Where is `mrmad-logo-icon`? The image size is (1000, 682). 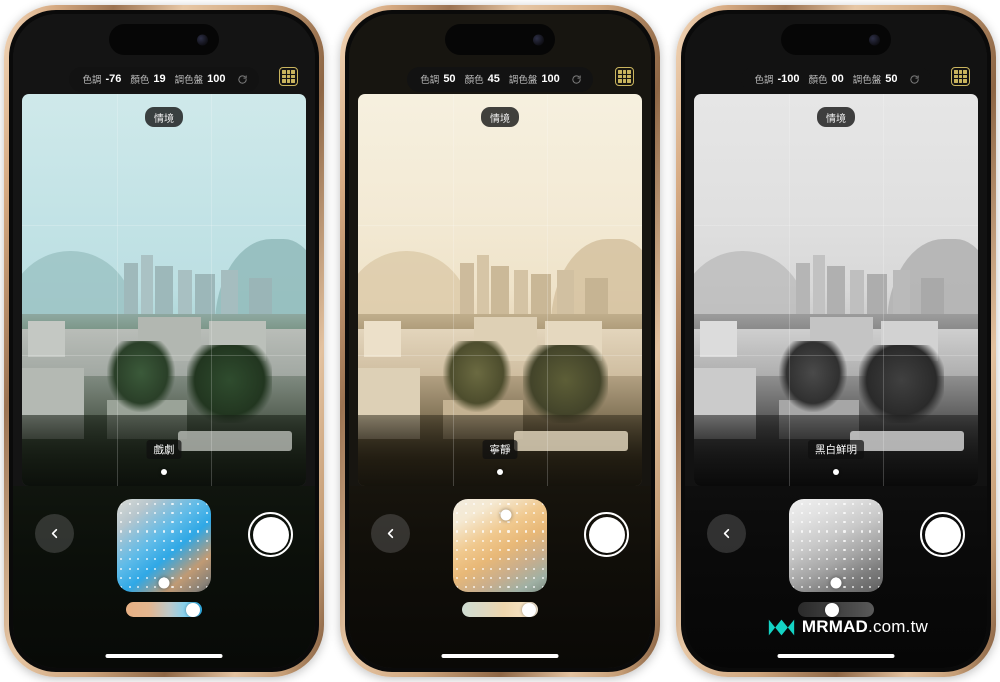 mrmad-logo-icon is located at coordinates (781, 627).